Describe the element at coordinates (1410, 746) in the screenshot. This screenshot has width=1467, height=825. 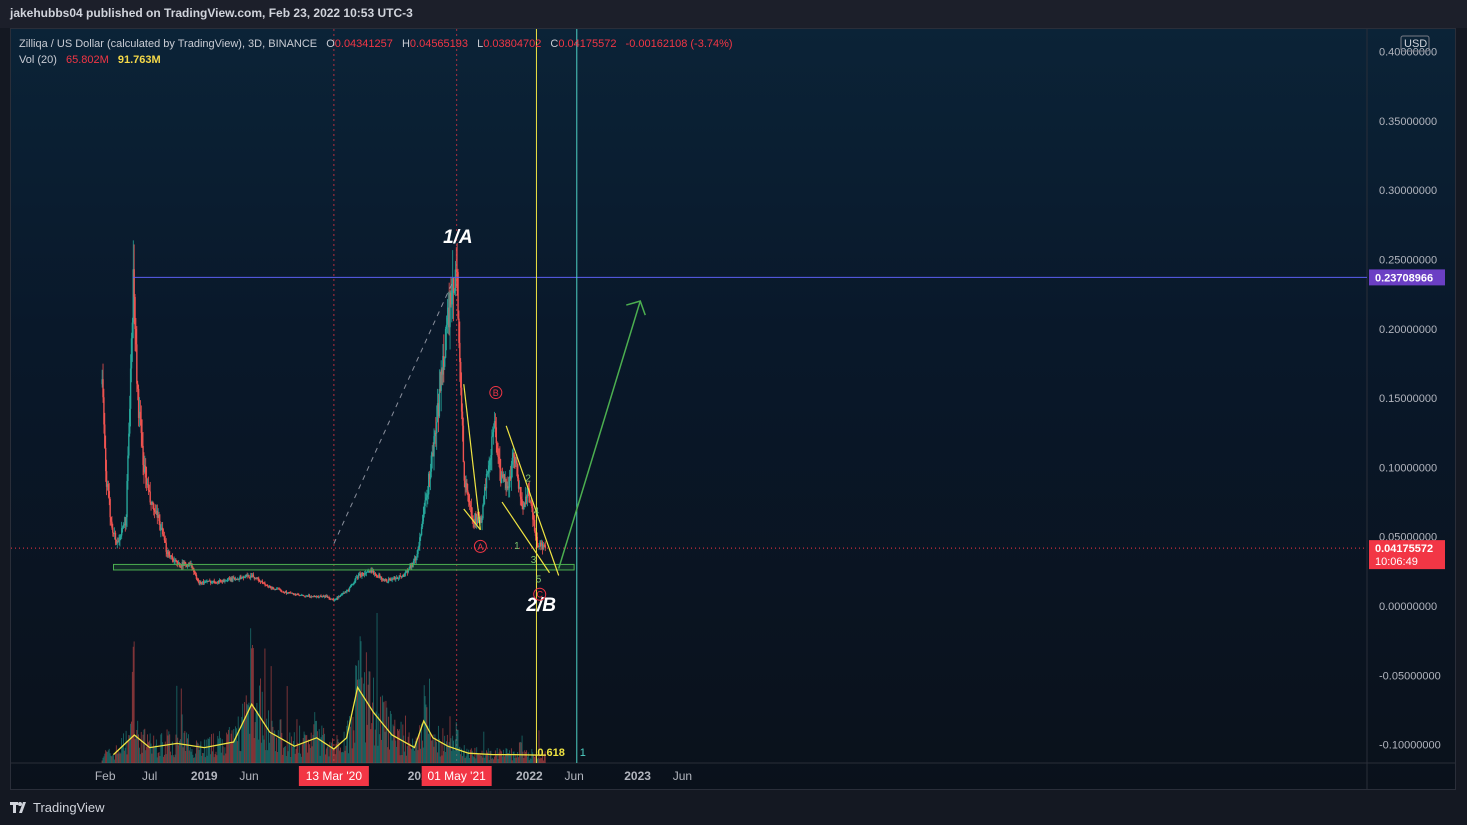
I see `y-tick-label: -0.10000000` at that location.